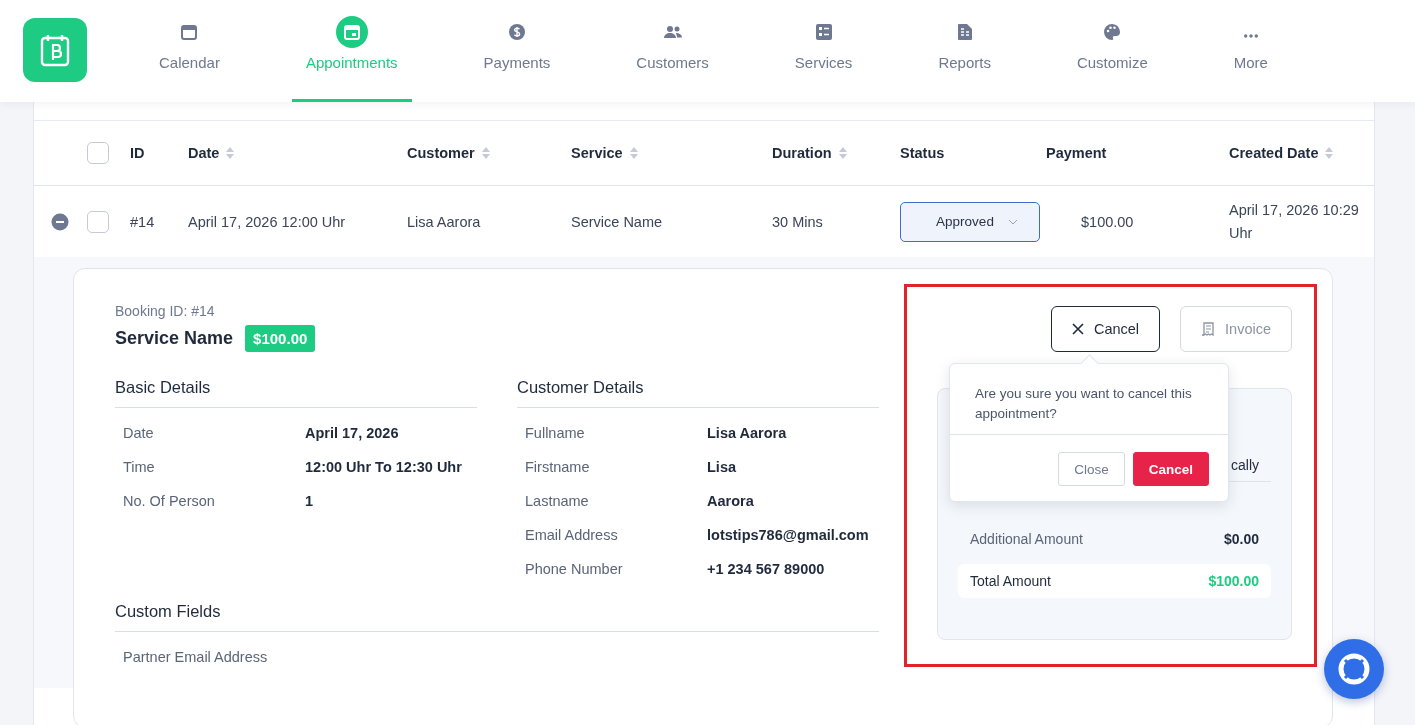 The height and width of the screenshot is (725, 1415). Describe the element at coordinates (597, 153) in the screenshot. I see `column-header: Service` at that location.